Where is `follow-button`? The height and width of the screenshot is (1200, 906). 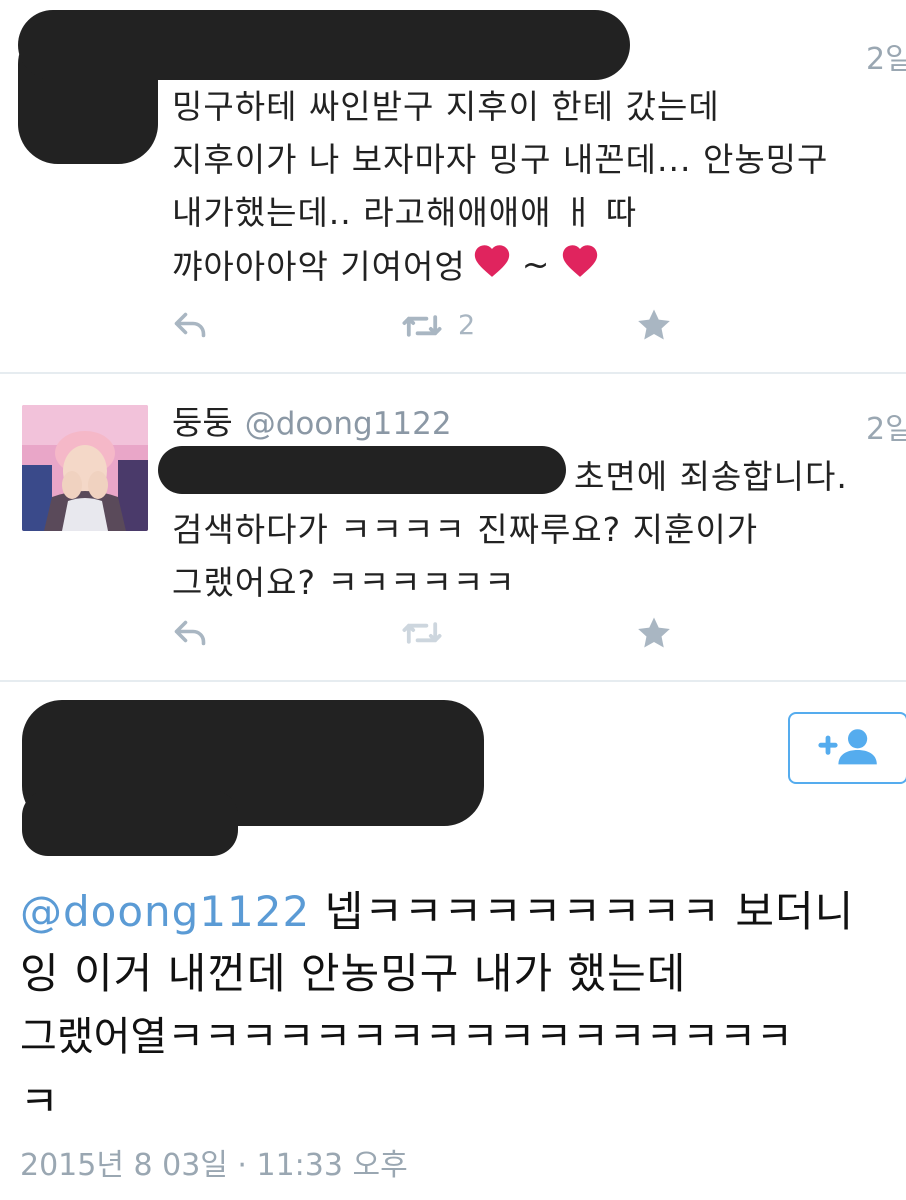
follow-button is located at coordinates (847, 748).